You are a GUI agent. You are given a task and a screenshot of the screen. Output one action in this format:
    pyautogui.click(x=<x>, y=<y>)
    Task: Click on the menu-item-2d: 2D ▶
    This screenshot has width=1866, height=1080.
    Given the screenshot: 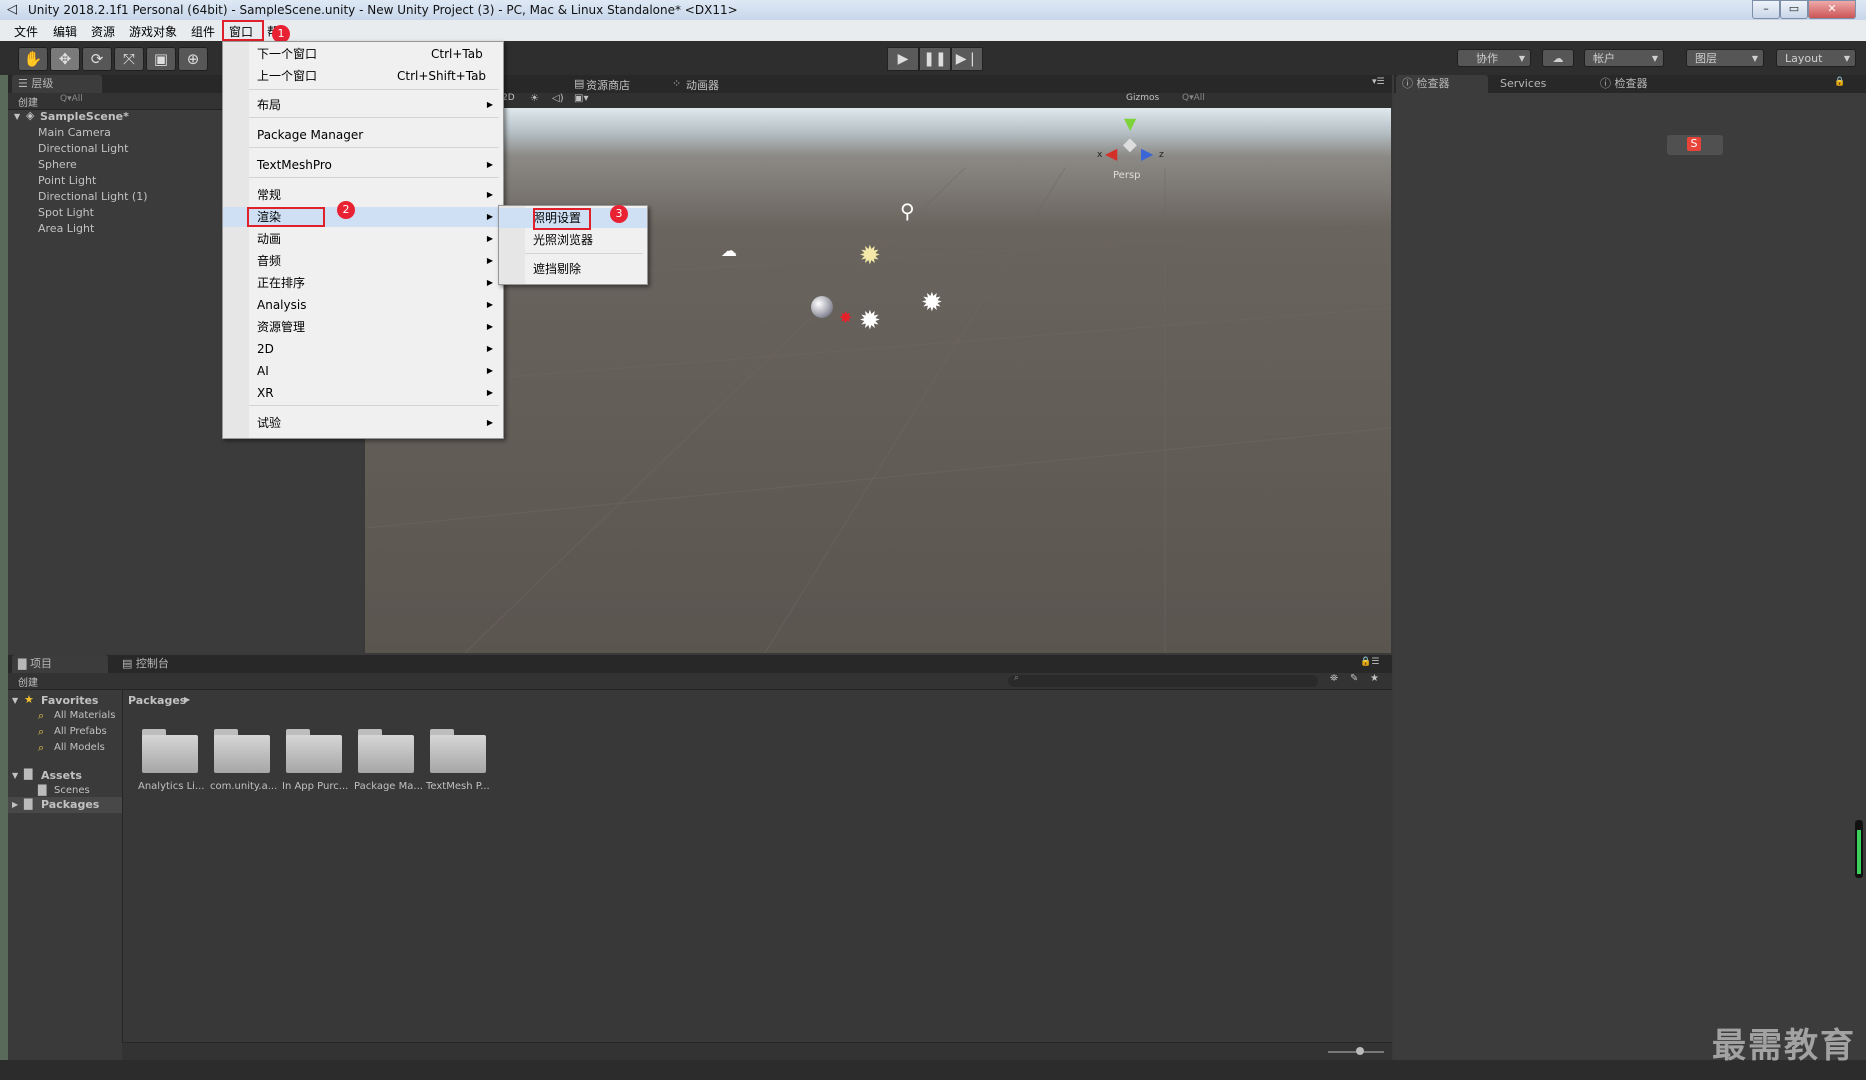 What is the action you would take?
    pyautogui.click(x=363, y=349)
    